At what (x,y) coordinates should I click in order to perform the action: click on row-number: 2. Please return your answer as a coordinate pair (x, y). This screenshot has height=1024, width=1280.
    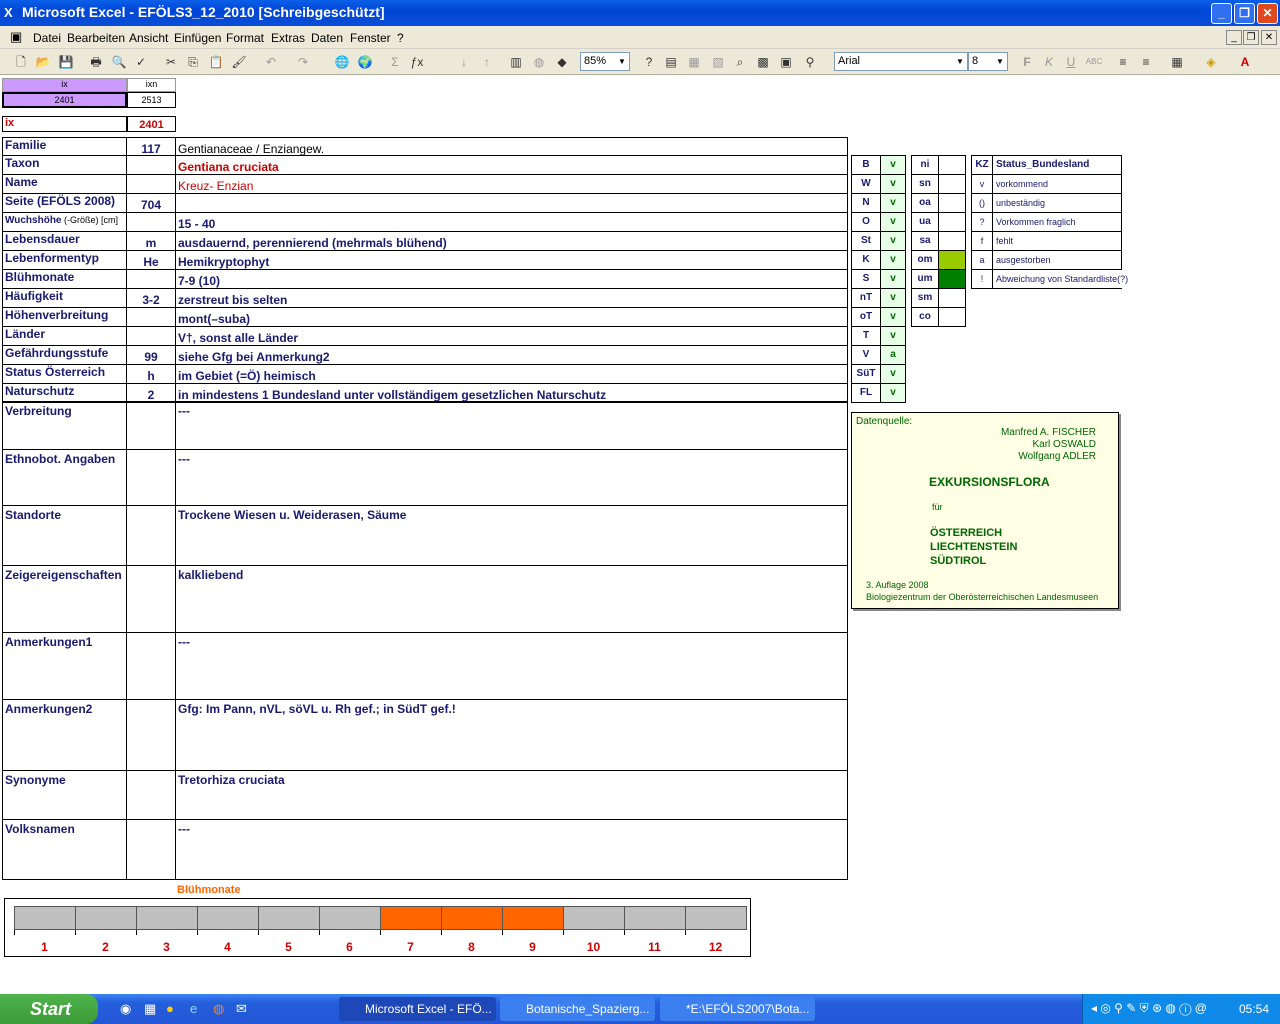
    Looking at the image, I should click on (151, 393).